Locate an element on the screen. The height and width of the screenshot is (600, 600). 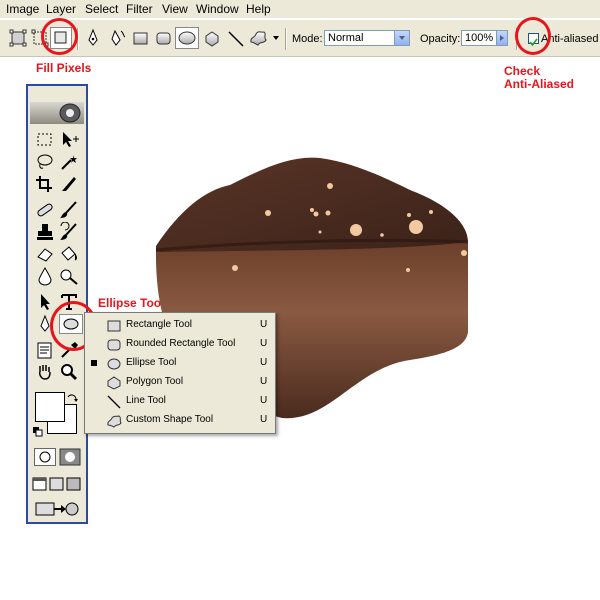
foreground-color-swatch is located at coordinates (50, 407).